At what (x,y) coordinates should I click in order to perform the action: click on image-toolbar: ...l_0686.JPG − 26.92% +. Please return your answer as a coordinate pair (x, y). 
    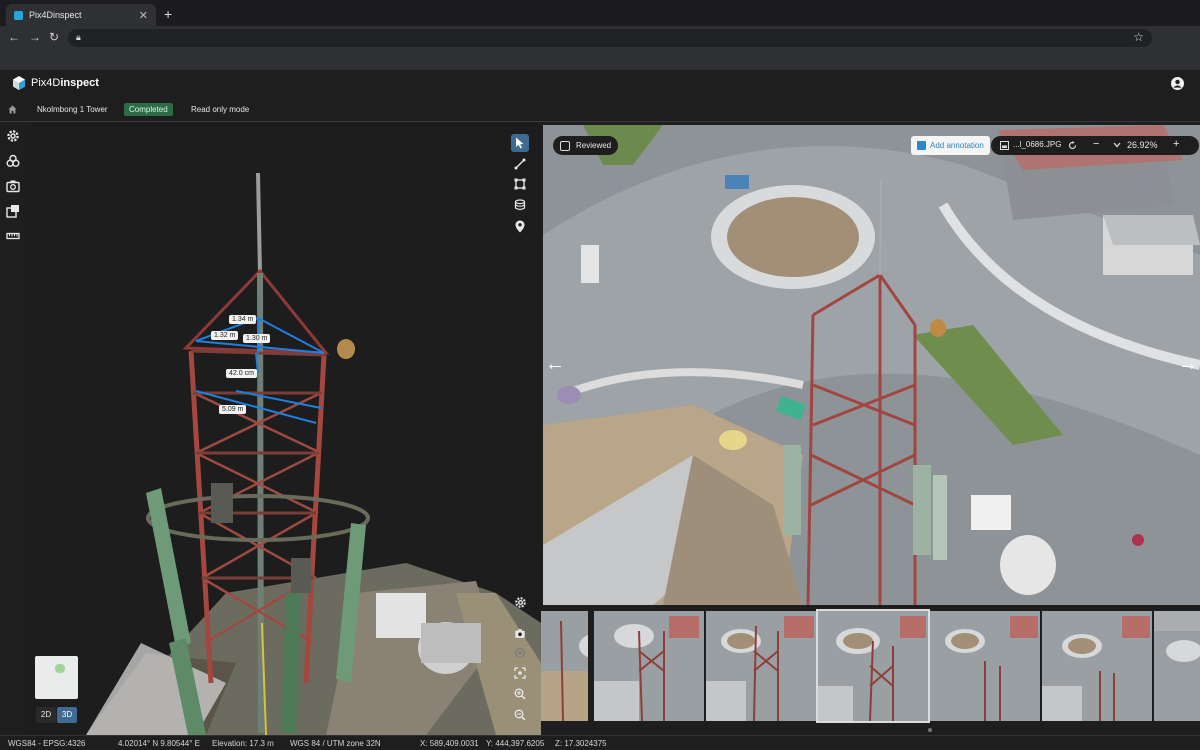
    Looking at the image, I should click on (1095, 145).